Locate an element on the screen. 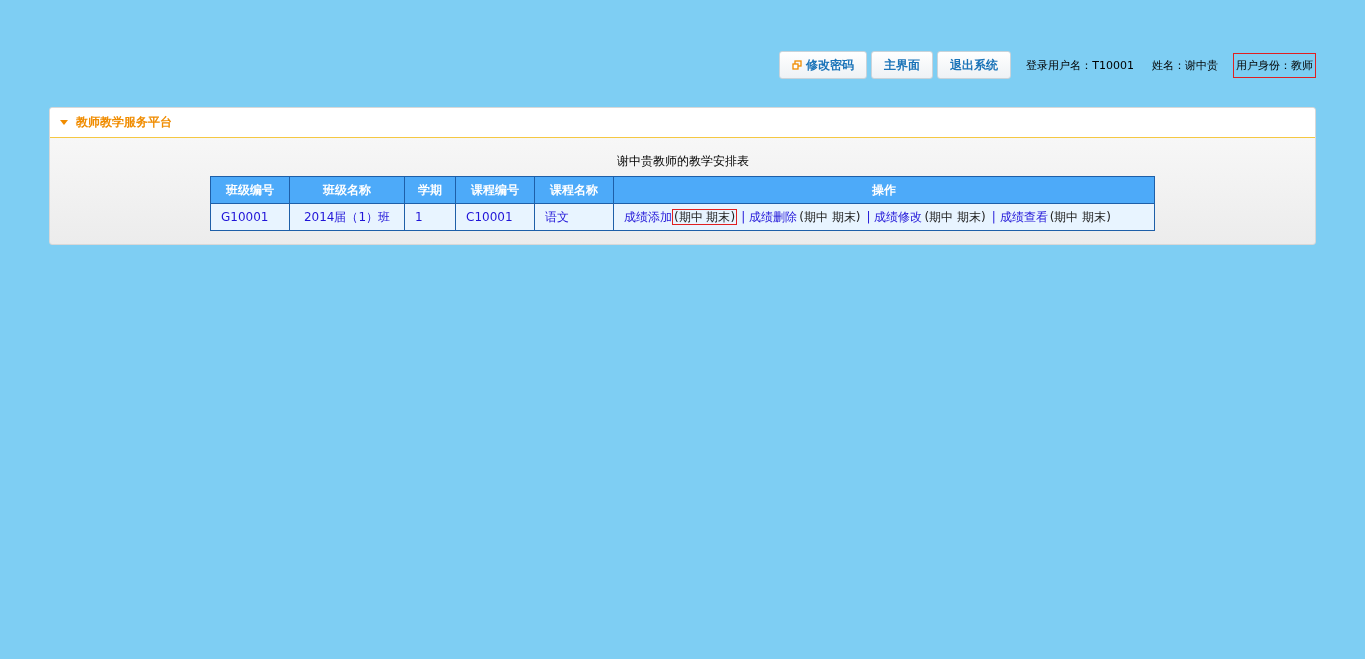 This screenshot has width=1365, height=659. table-cell: 2014届（1）班 is located at coordinates (347, 216).